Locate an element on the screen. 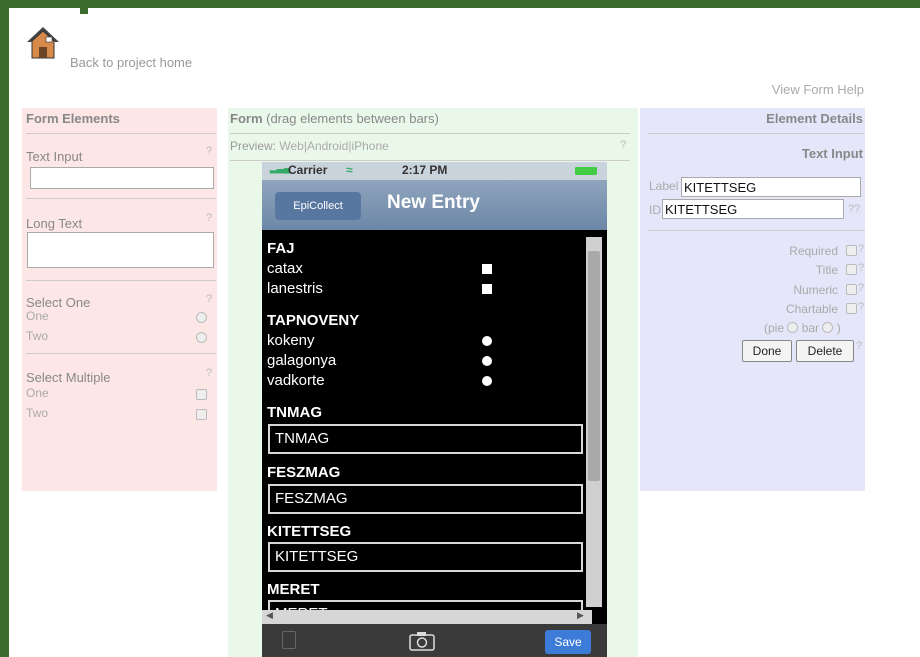 The image size is (920, 657). title-label: Title is located at coordinates (826, 270).